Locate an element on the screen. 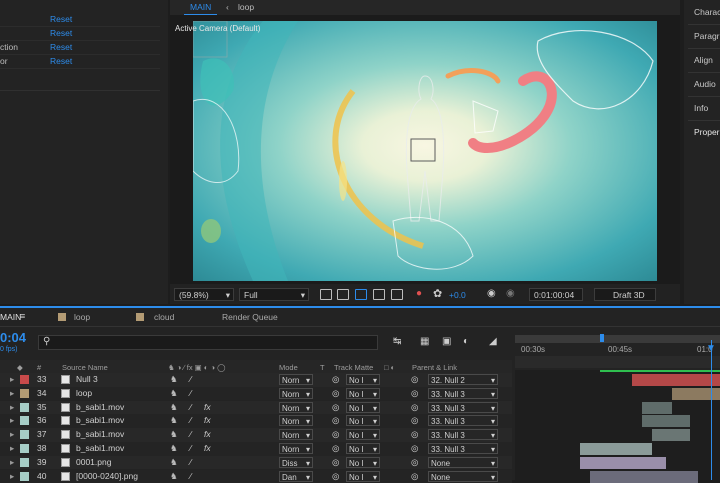 The height and width of the screenshot is (483, 720). layer-row: ▸ 33 Null 3 ♞ ∕ Norn ▾ ◎ No I ▾ ◎ 32. Null 2 ▾ is located at coordinates (256, 380).